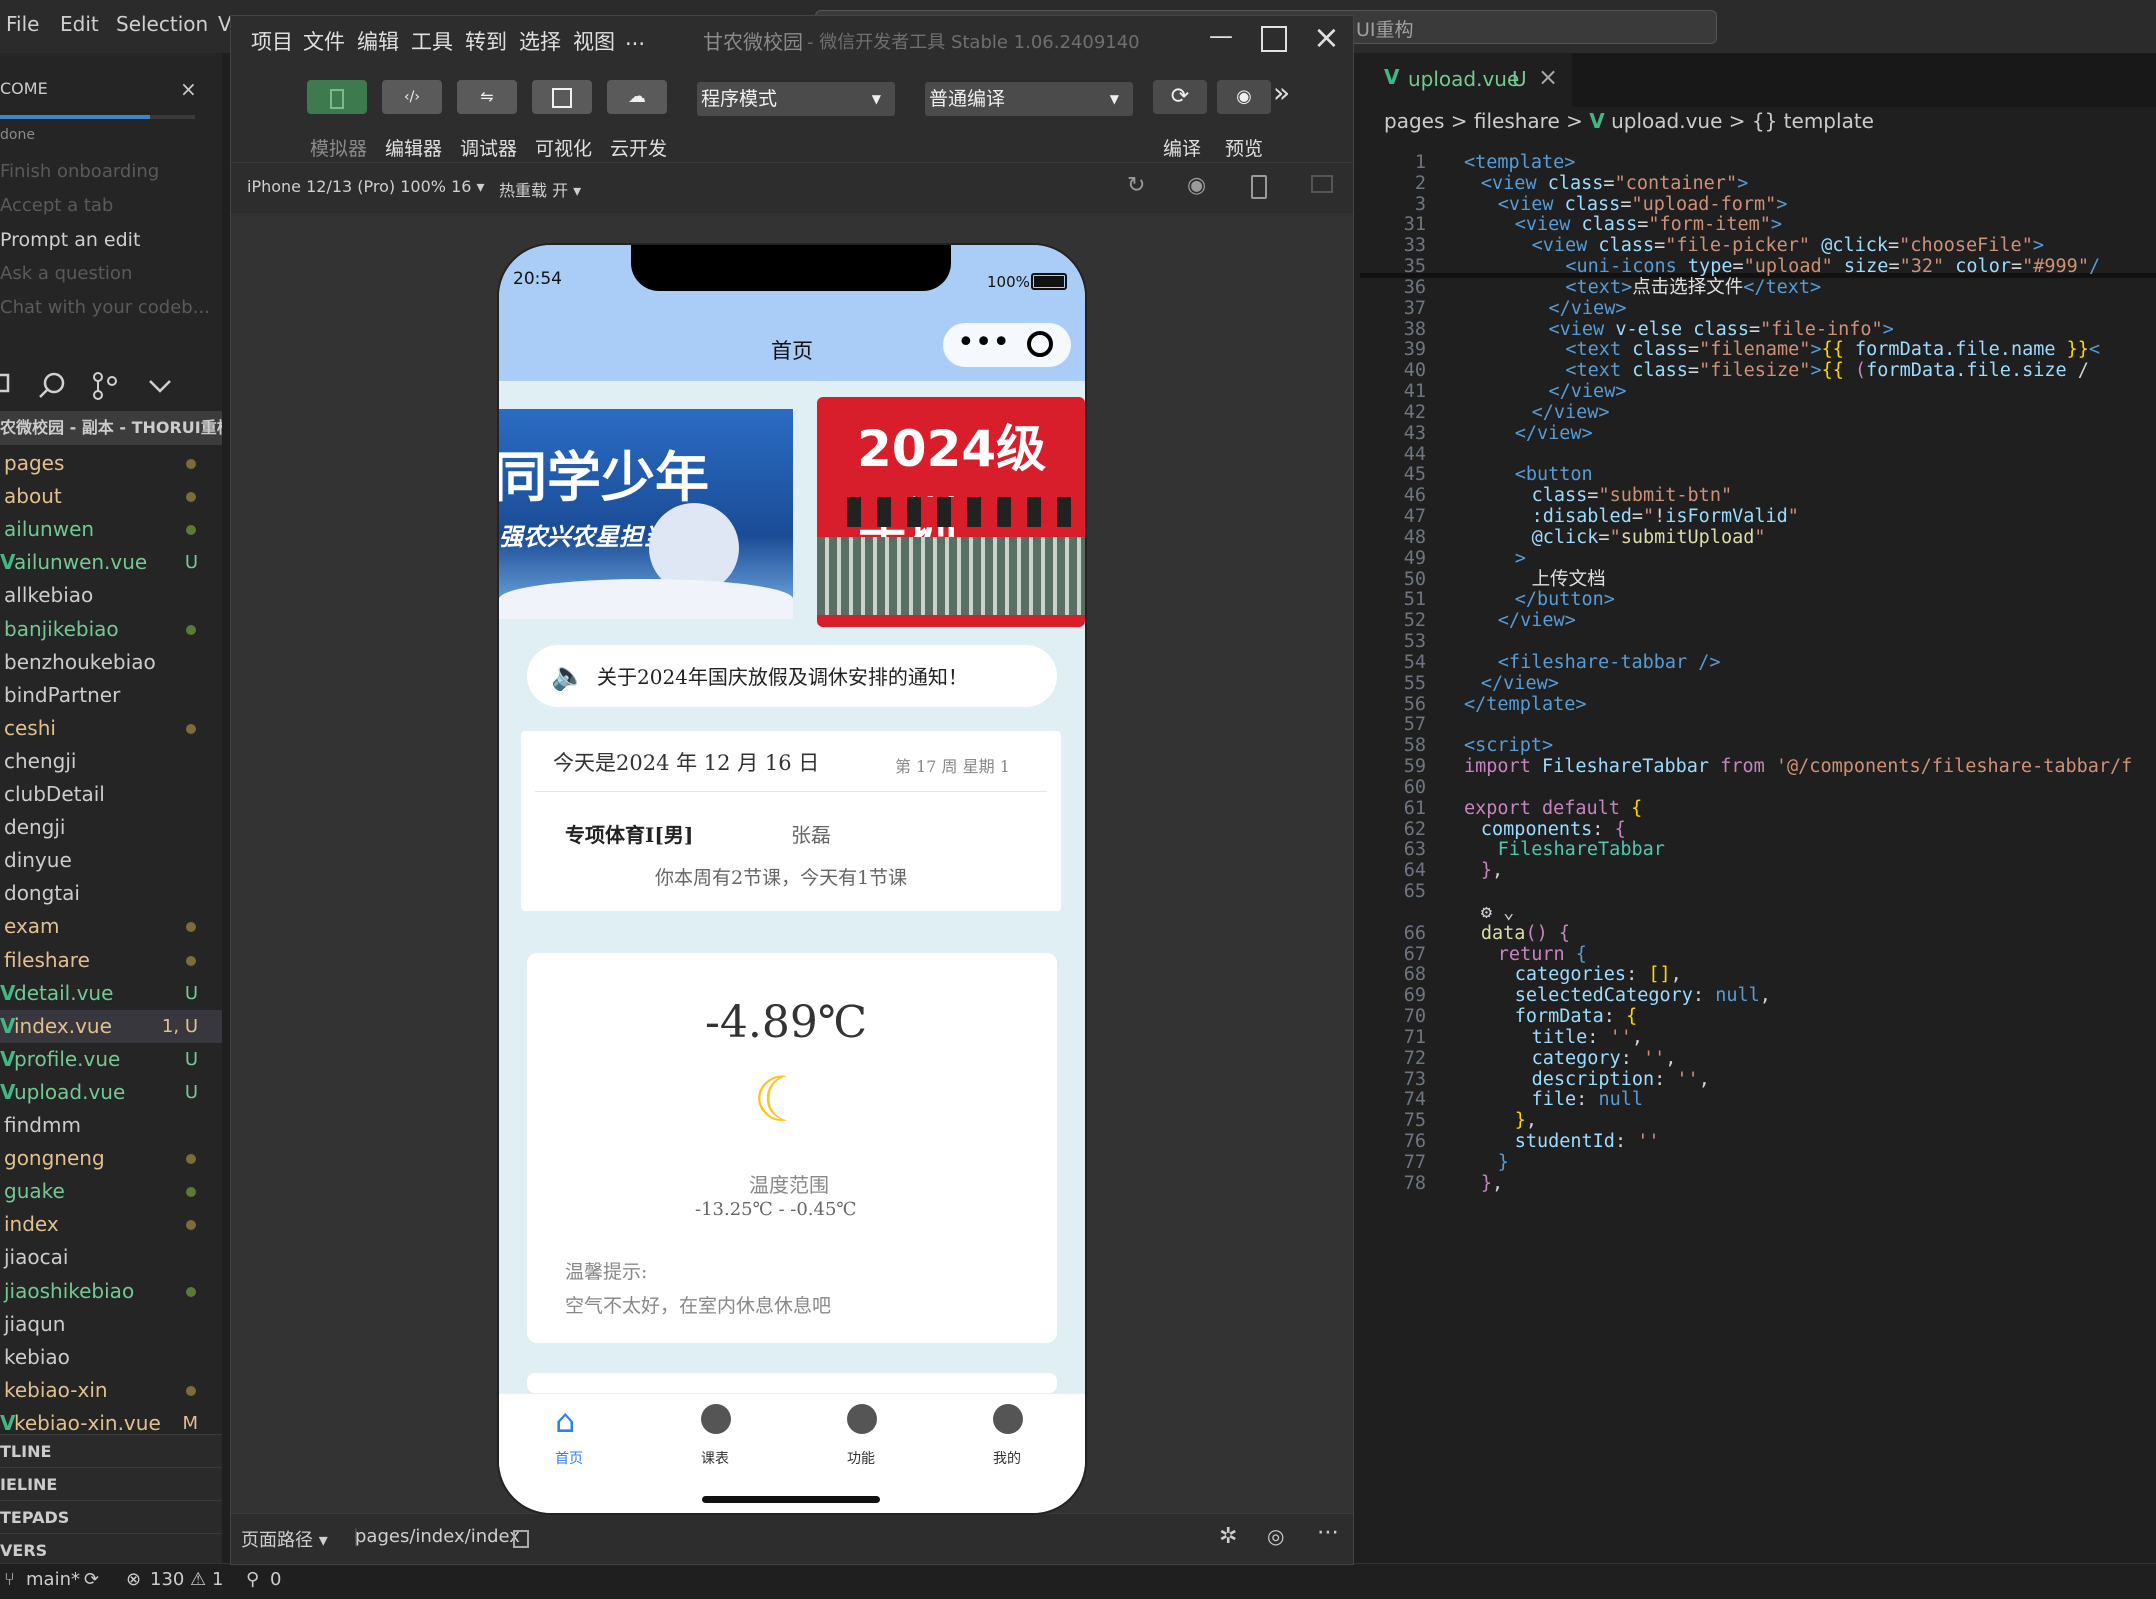  Describe the element at coordinates (1328, 1532) in the screenshot. I see `more-icon: ⋯` at that location.